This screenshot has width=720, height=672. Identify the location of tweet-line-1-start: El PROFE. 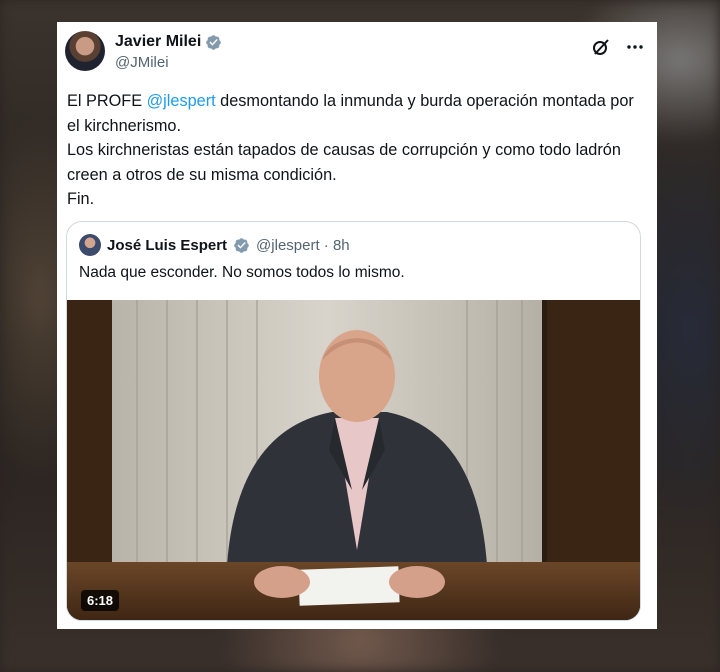
(107, 101).